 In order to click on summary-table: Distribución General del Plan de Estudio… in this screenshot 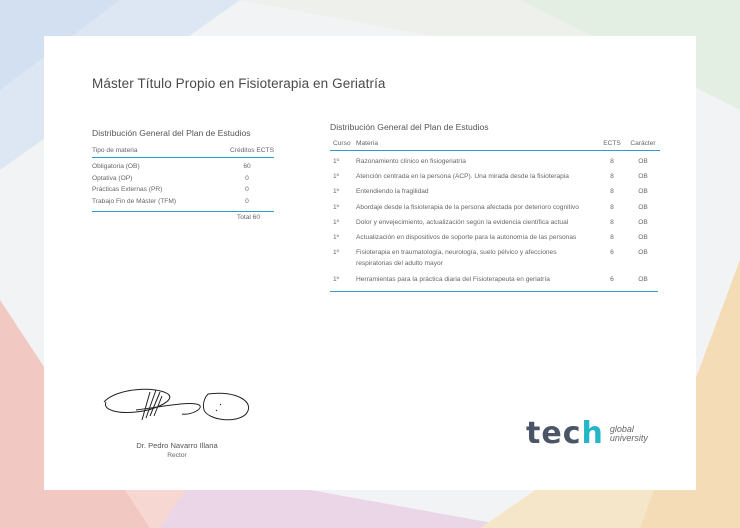, I will do `click(183, 174)`.